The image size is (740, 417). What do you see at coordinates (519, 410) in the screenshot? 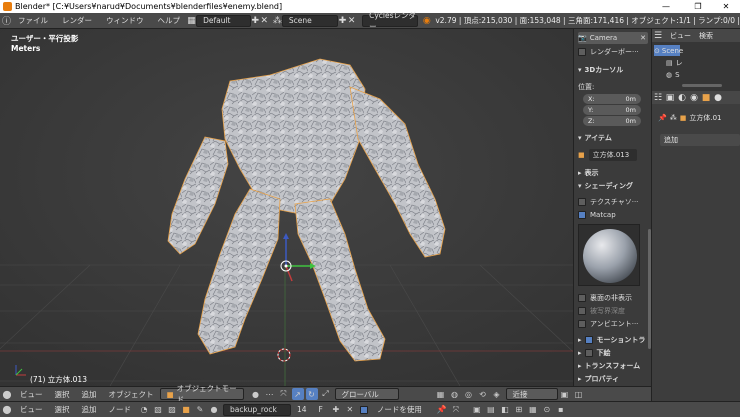
I see `view-all-icon: ⊞` at bounding box center [519, 410].